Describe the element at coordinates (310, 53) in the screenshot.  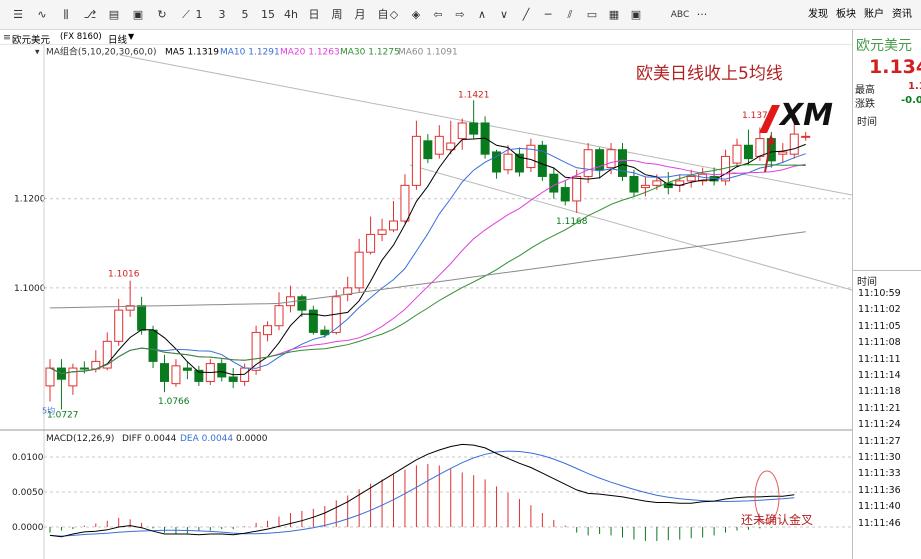
I see `ma20-label: MA20 1.1263` at that location.